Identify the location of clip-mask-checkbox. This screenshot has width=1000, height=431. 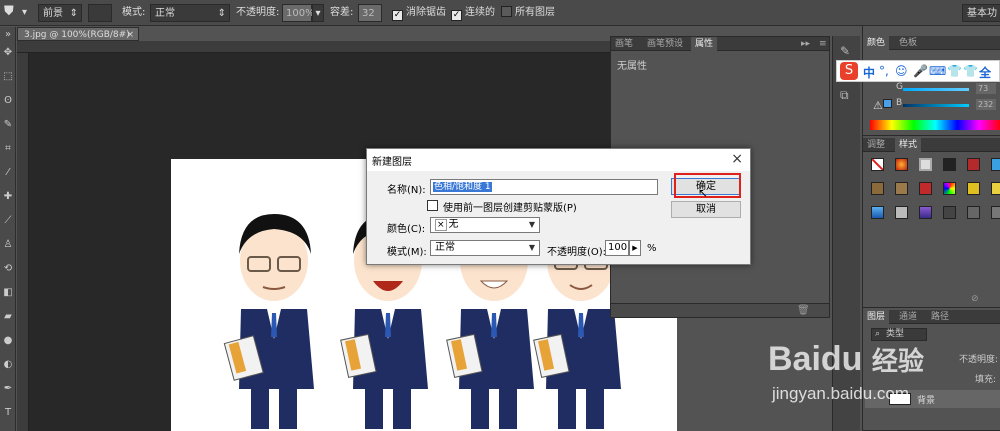
(432, 205).